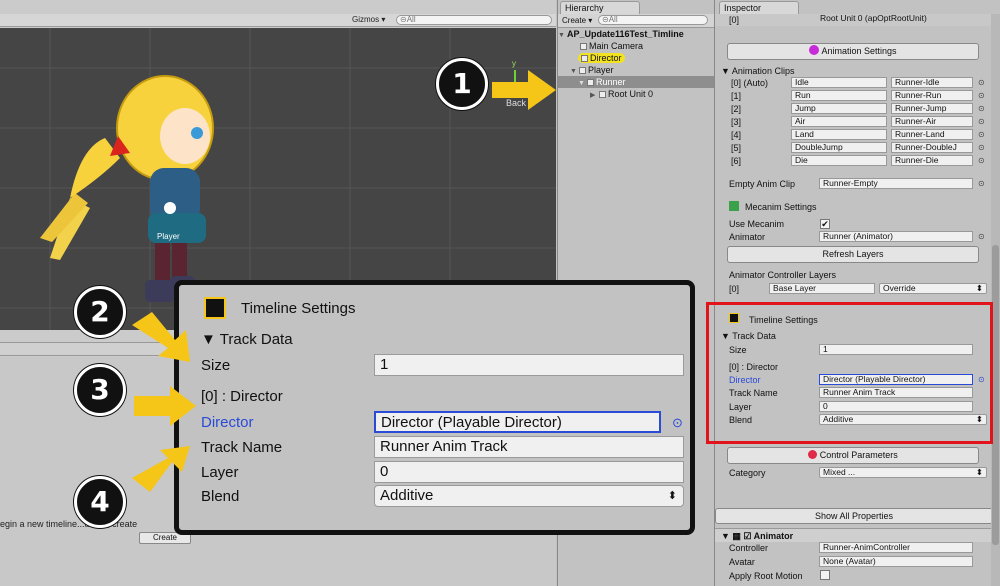  I want to click on step-badge-3: 3, so click(100, 390).